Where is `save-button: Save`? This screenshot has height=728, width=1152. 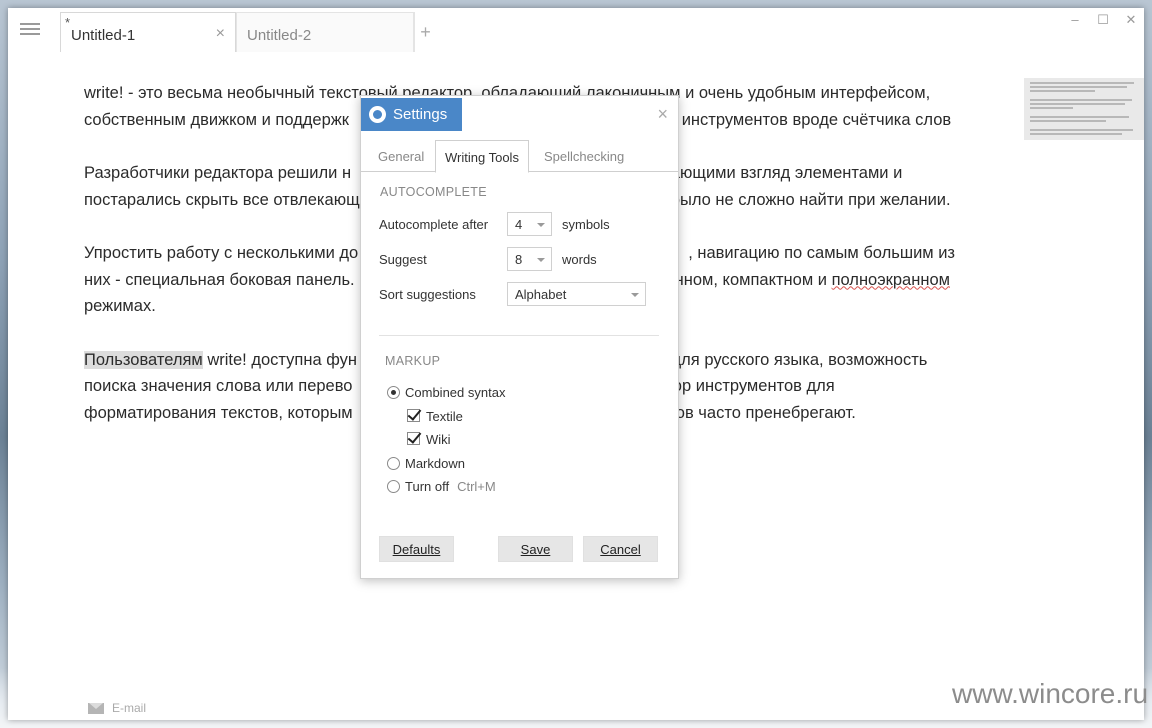
save-button: Save is located at coordinates (535, 549).